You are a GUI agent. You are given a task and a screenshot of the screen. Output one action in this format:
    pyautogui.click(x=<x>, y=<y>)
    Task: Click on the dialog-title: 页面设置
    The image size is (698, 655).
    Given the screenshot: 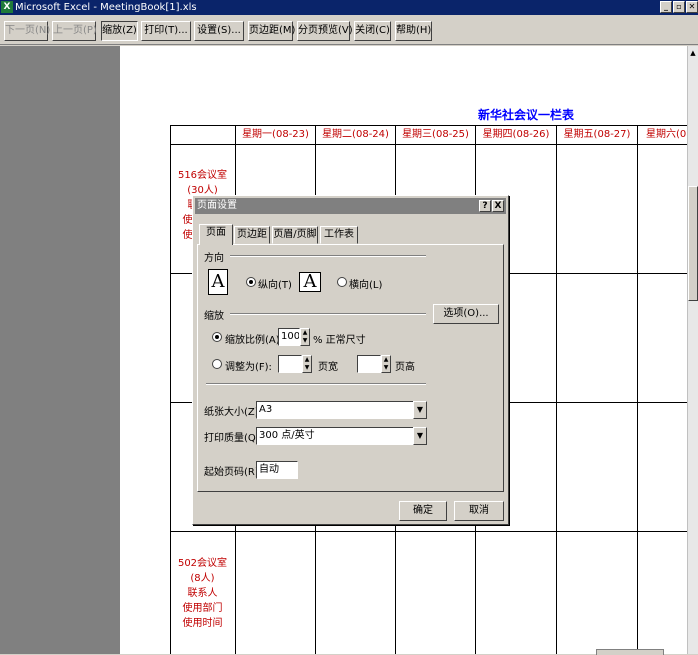 What is the action you would take?
    pyautogui.click(x=217, y=205)
    